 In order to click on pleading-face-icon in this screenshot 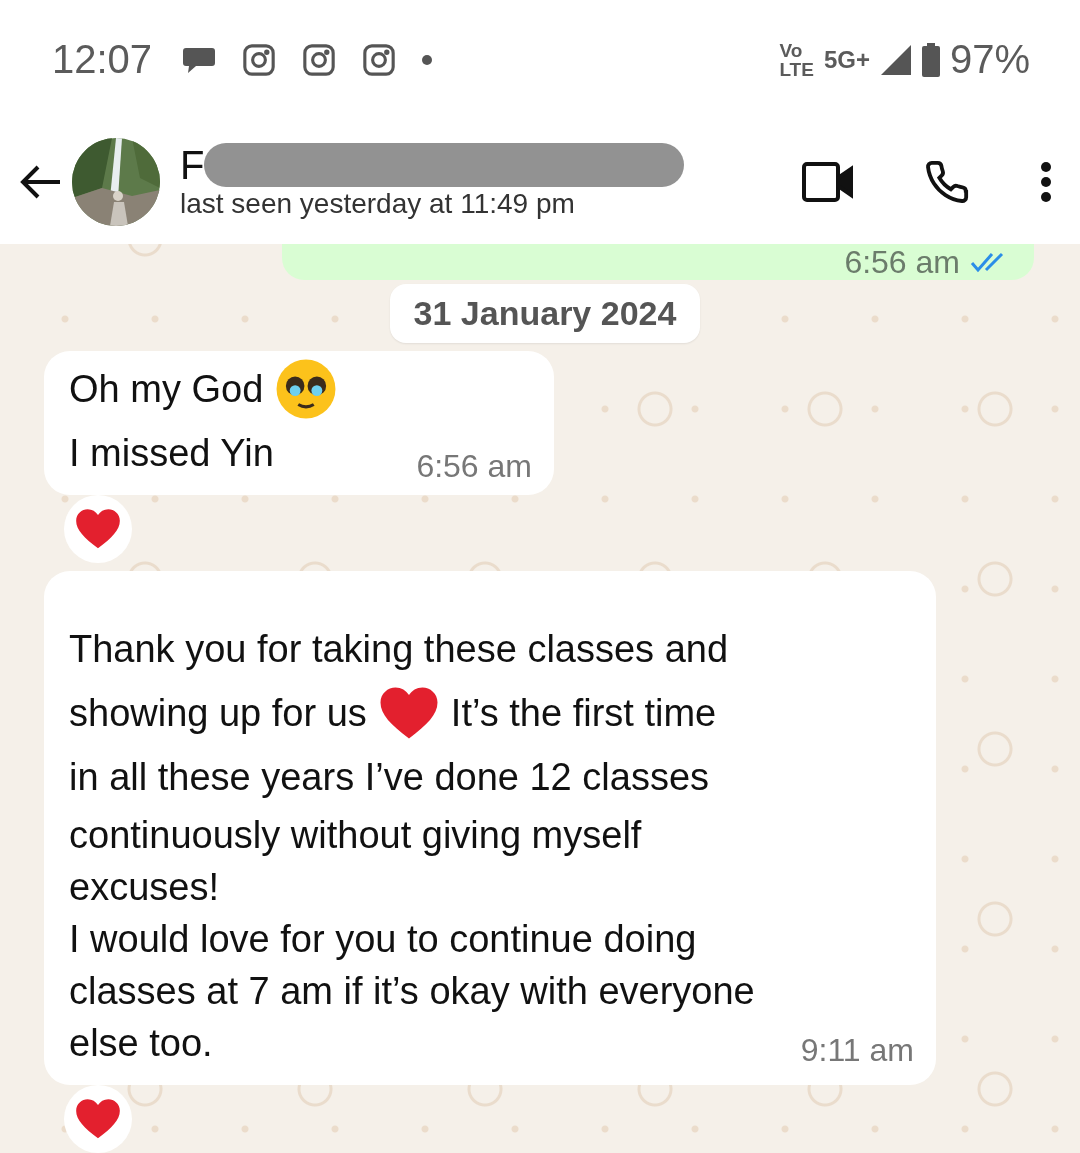, I will do `click(306, 389)`.